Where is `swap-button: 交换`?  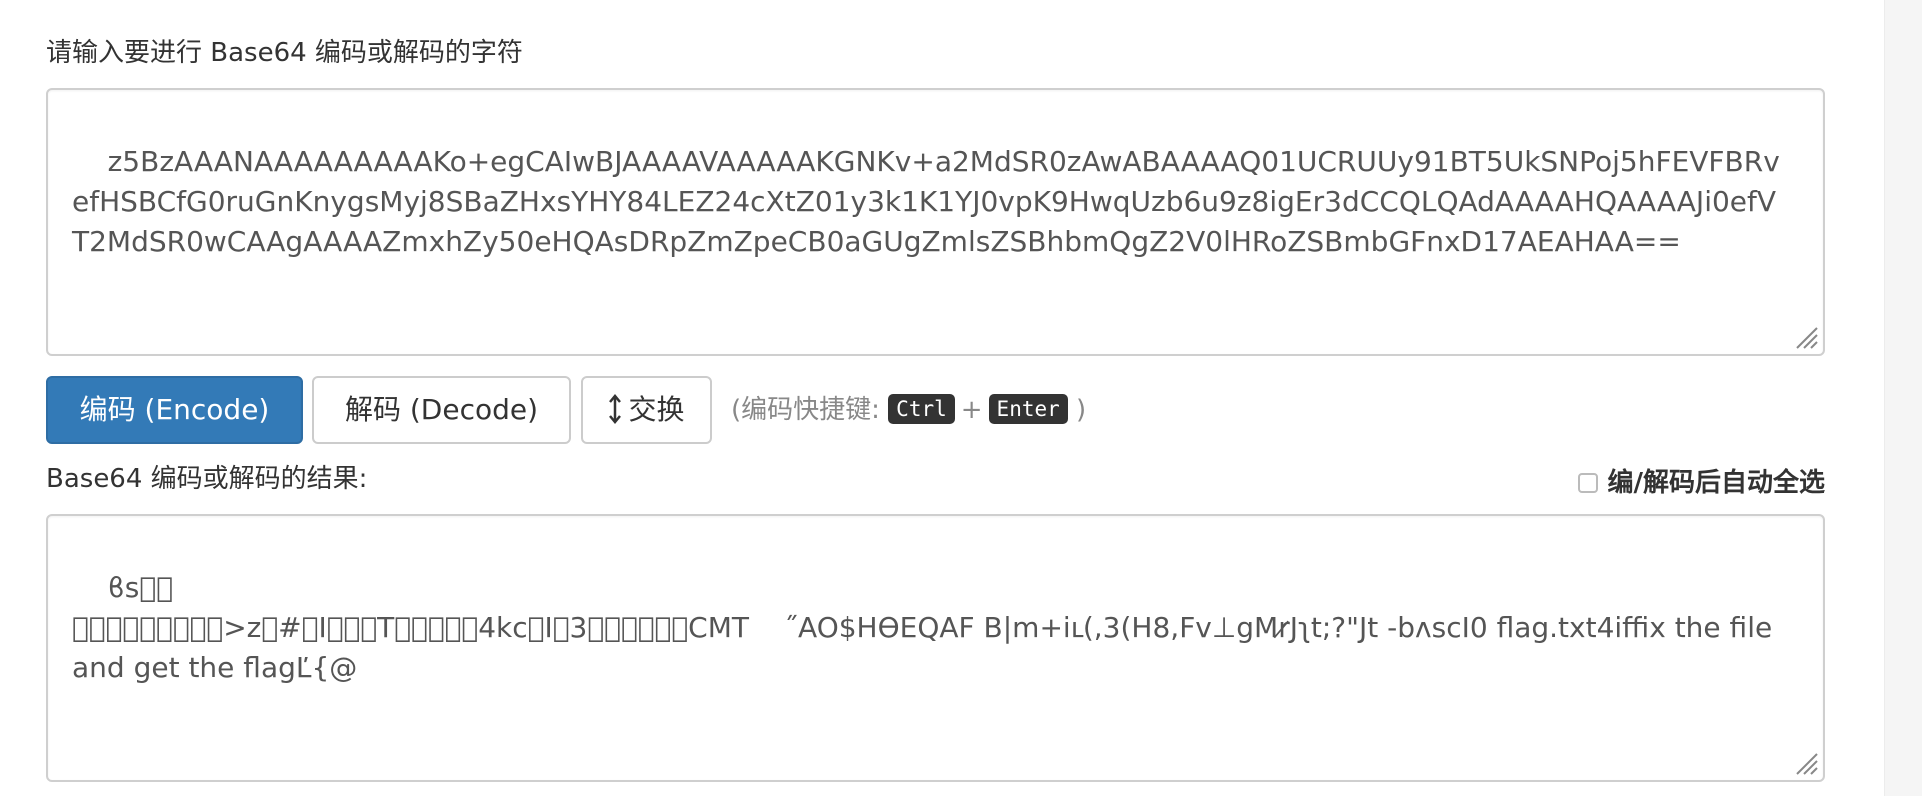
swap-button: 交换 is located at coordinates (646, 410).